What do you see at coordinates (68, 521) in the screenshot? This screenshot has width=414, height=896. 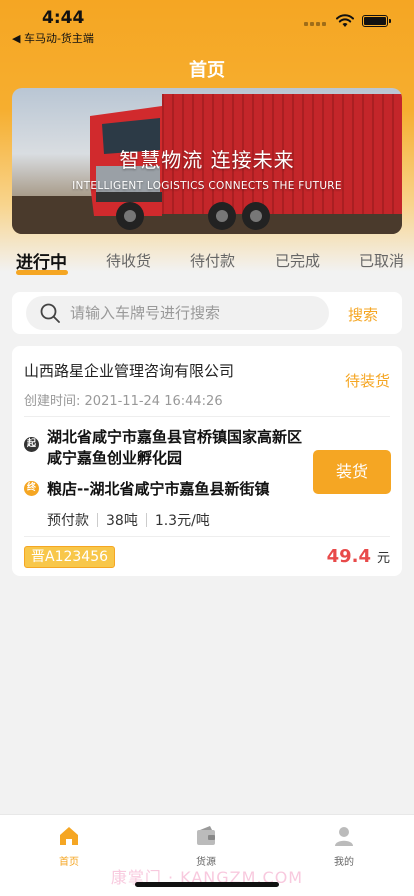 I see `payment-type: 预付款` at bounding box center [68, 521].